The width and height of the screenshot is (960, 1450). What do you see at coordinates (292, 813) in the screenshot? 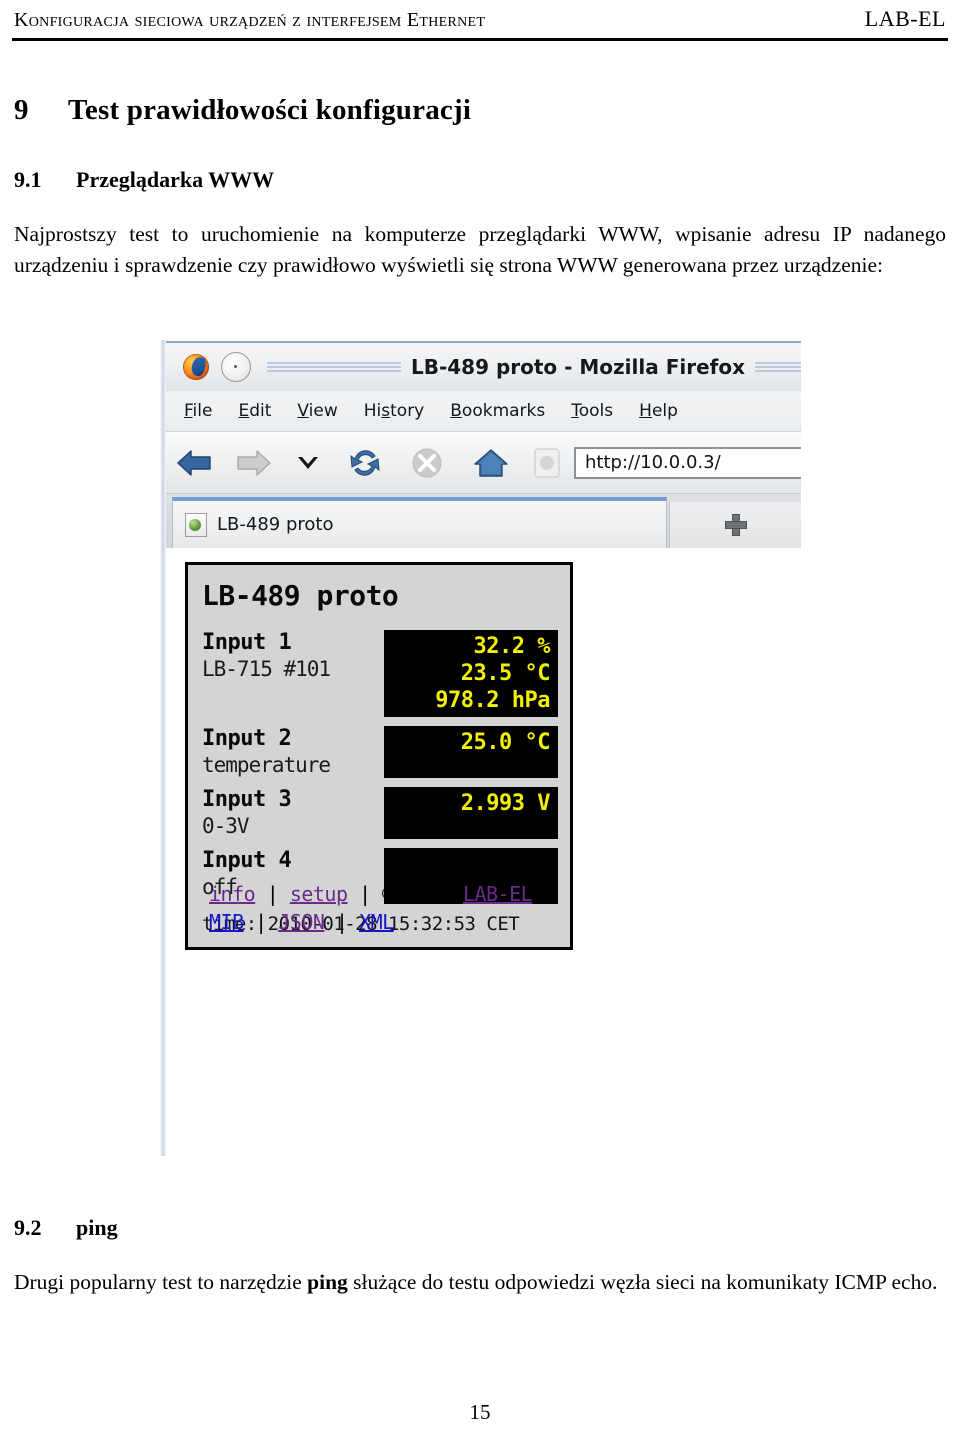
I see `device-row-labels: Input 3 0-3V` at bounding box center [292, 813].